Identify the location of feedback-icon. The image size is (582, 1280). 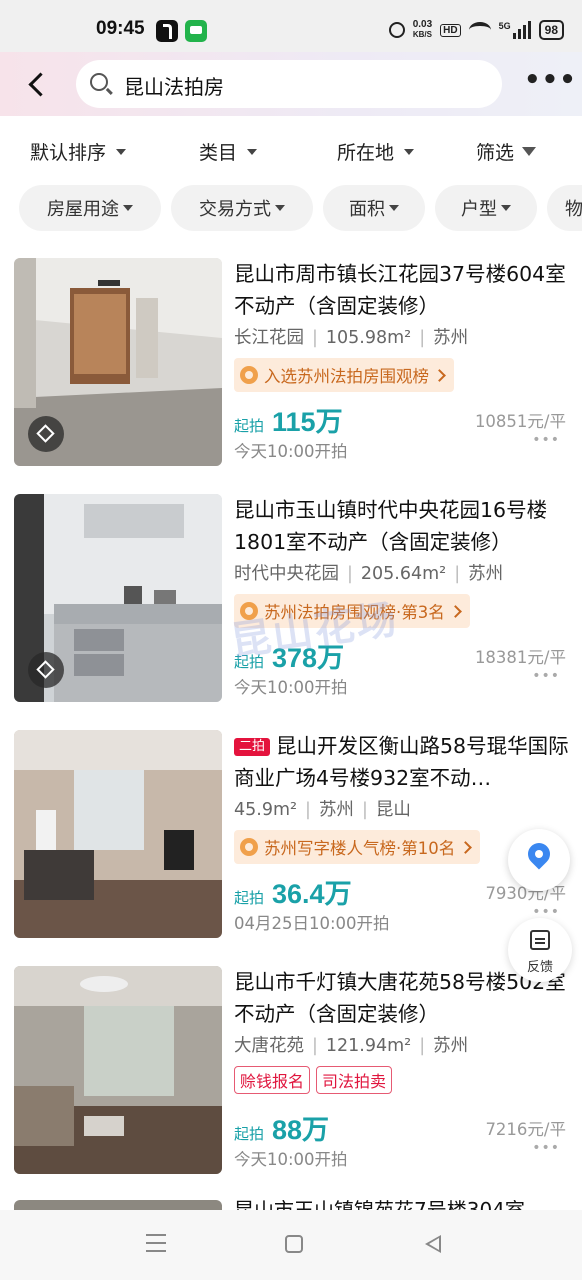
(540, 940).